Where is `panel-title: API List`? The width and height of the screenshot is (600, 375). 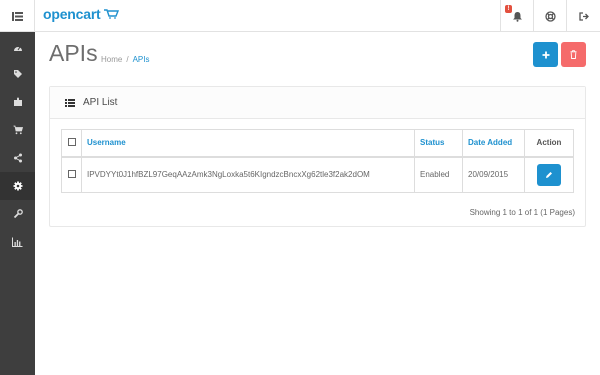 panel-title: API List is located at coordinates (100, 102).